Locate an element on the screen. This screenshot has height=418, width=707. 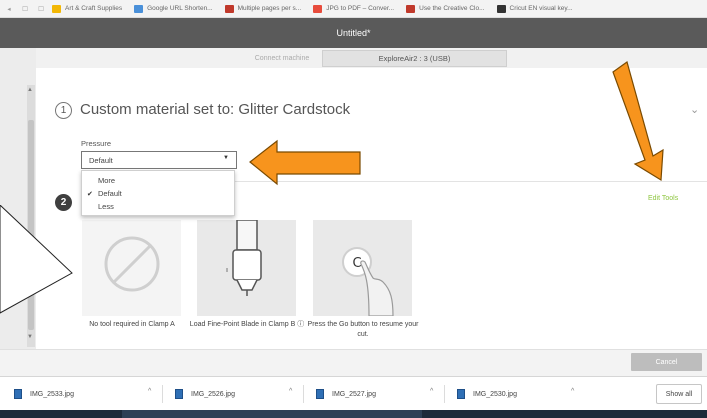
caret-down-icon: ▼ is located at coordinates (226, 158).